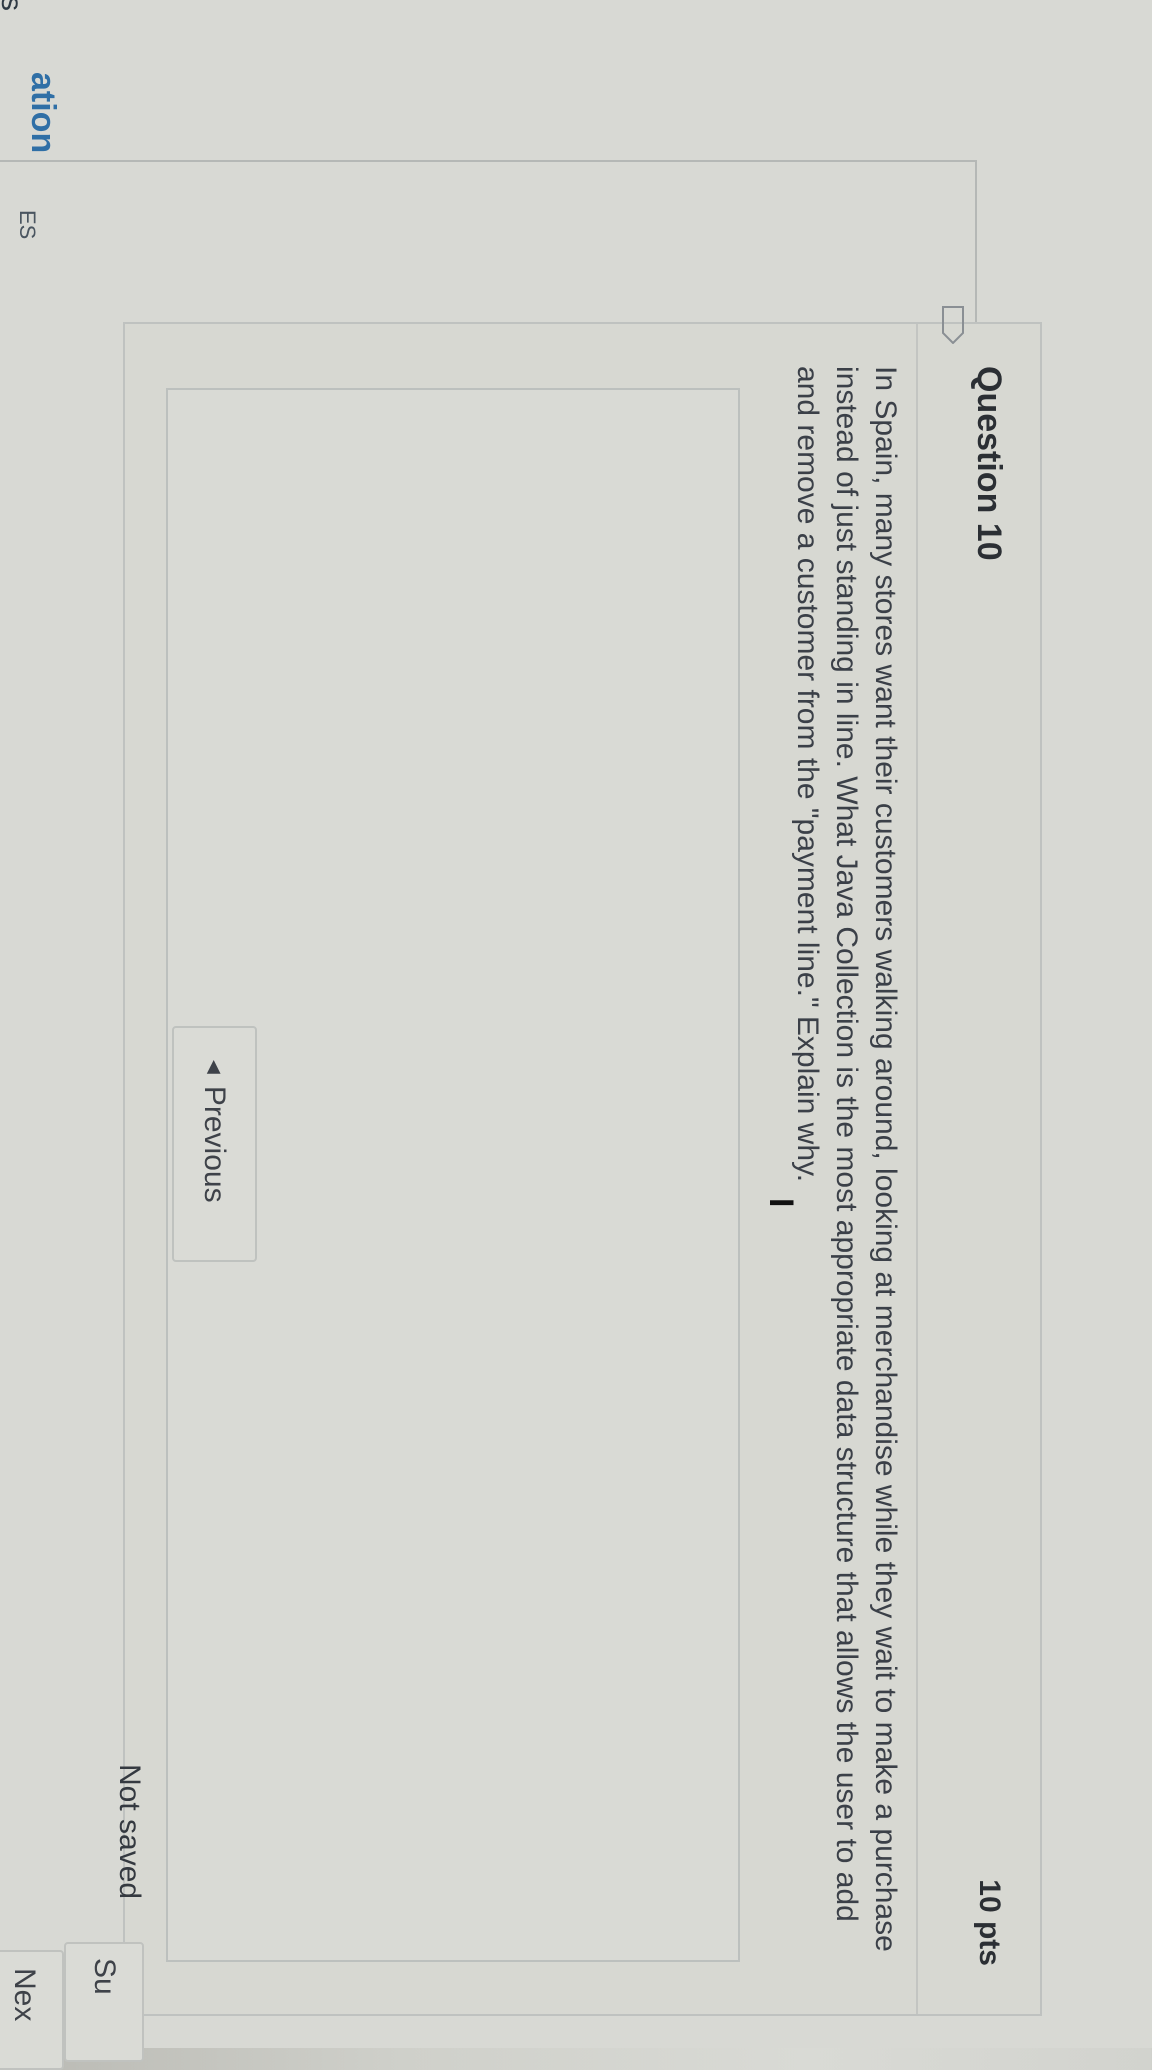  What do you see at coordinates (24, 1995) in the screenshot?
I see `next-label: Nex` at bounding box center [24, 1995].